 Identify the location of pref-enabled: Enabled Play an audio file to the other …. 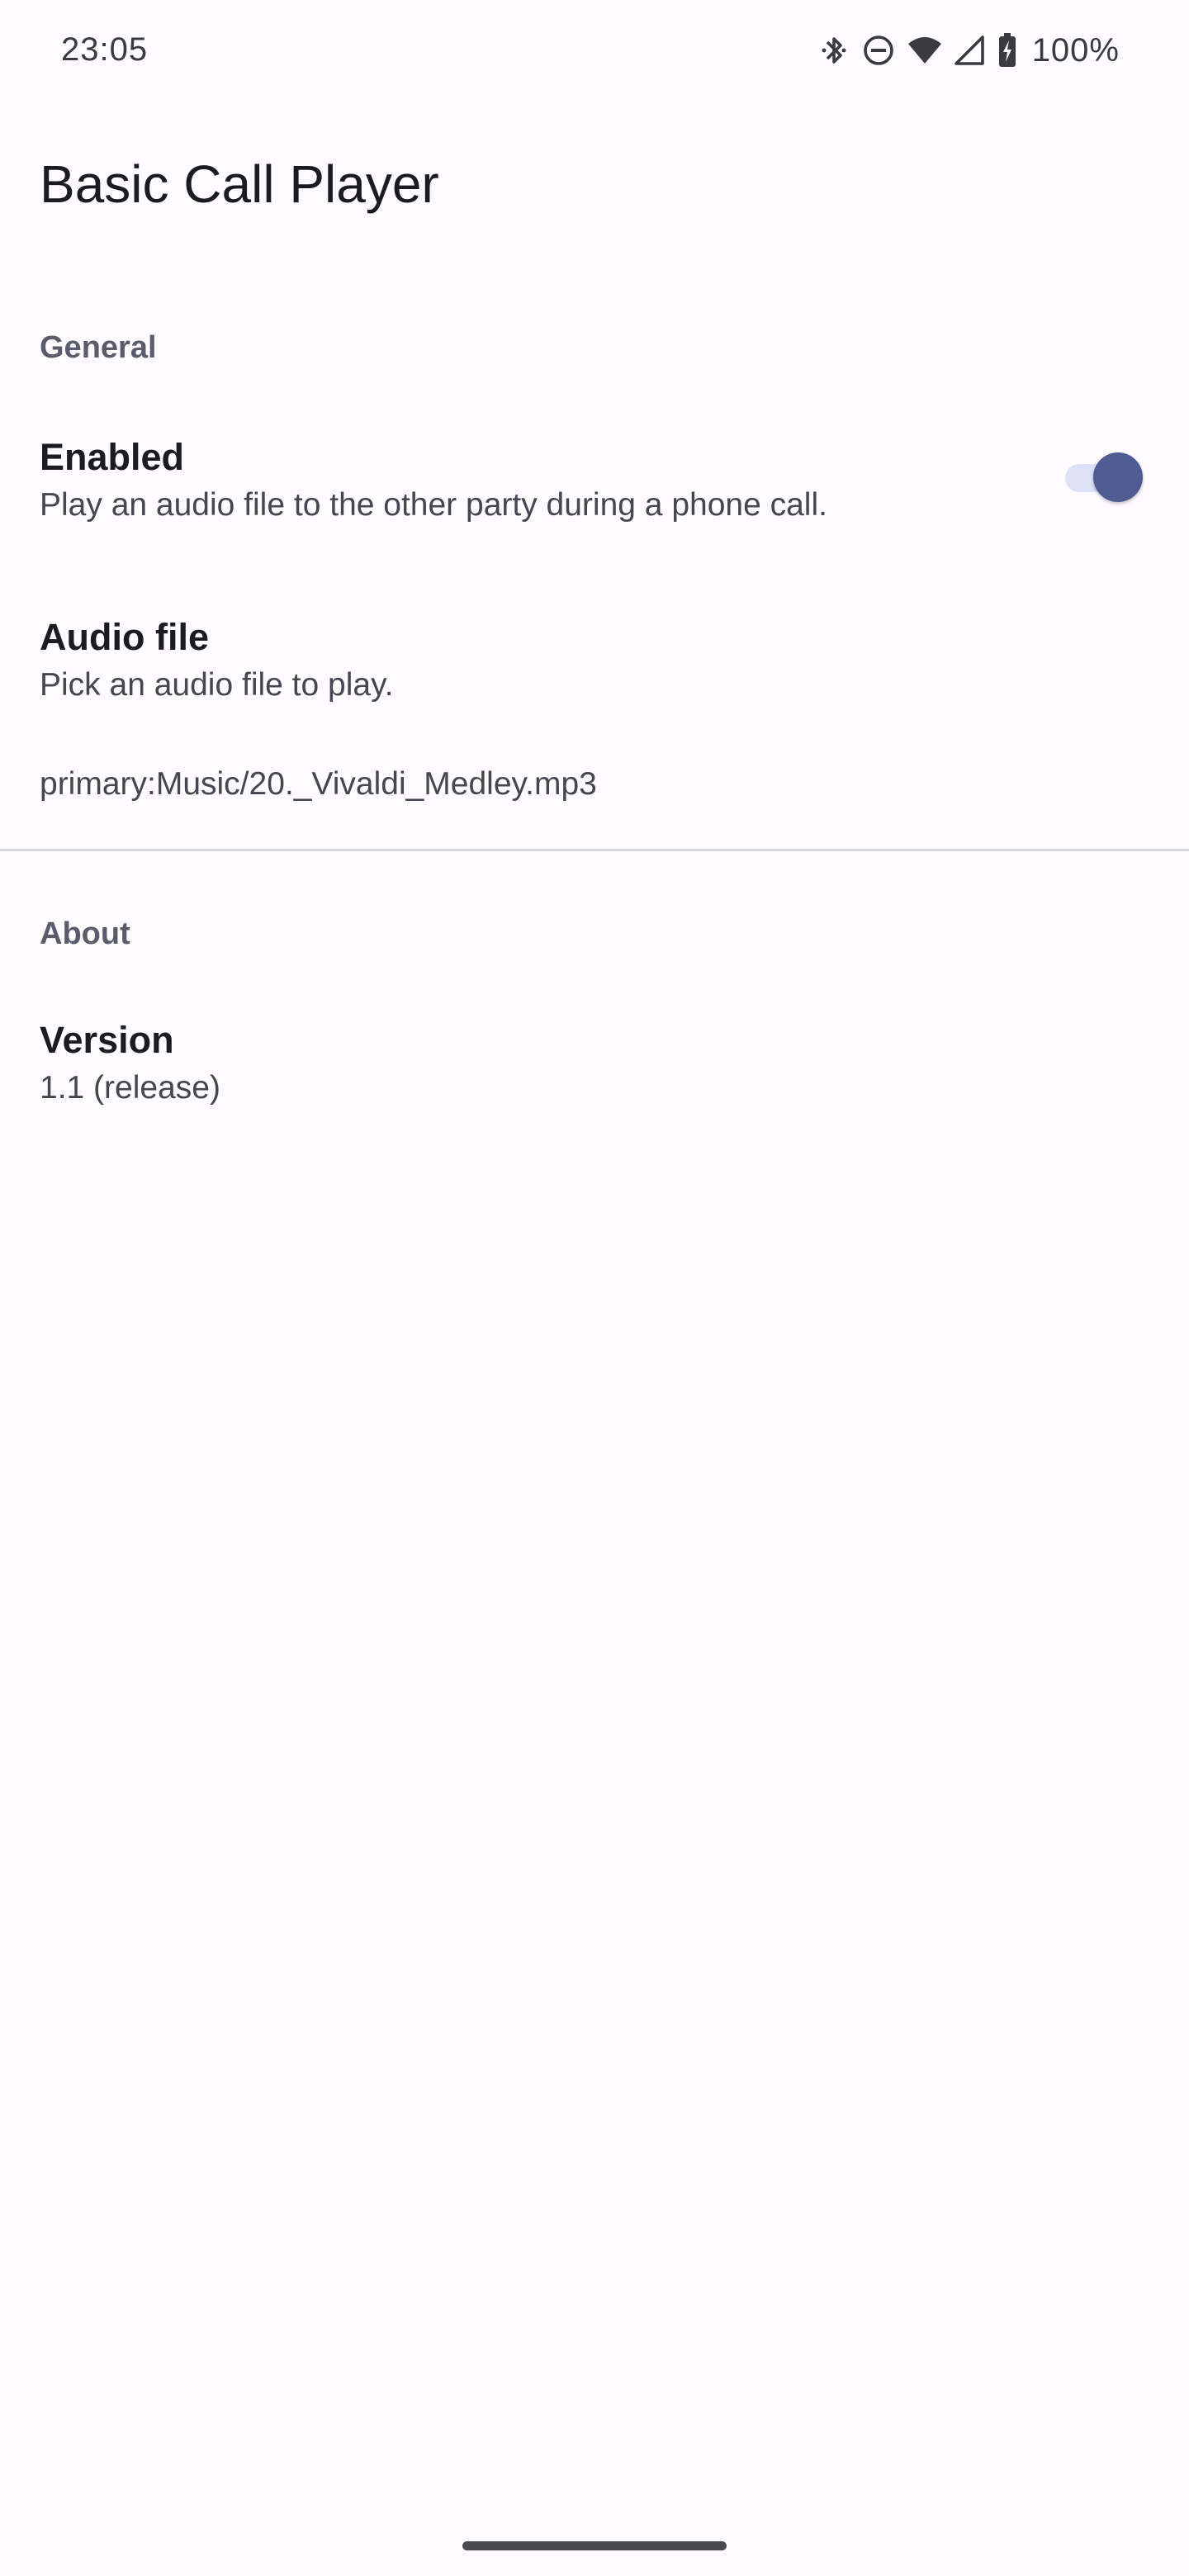
(594, 487).